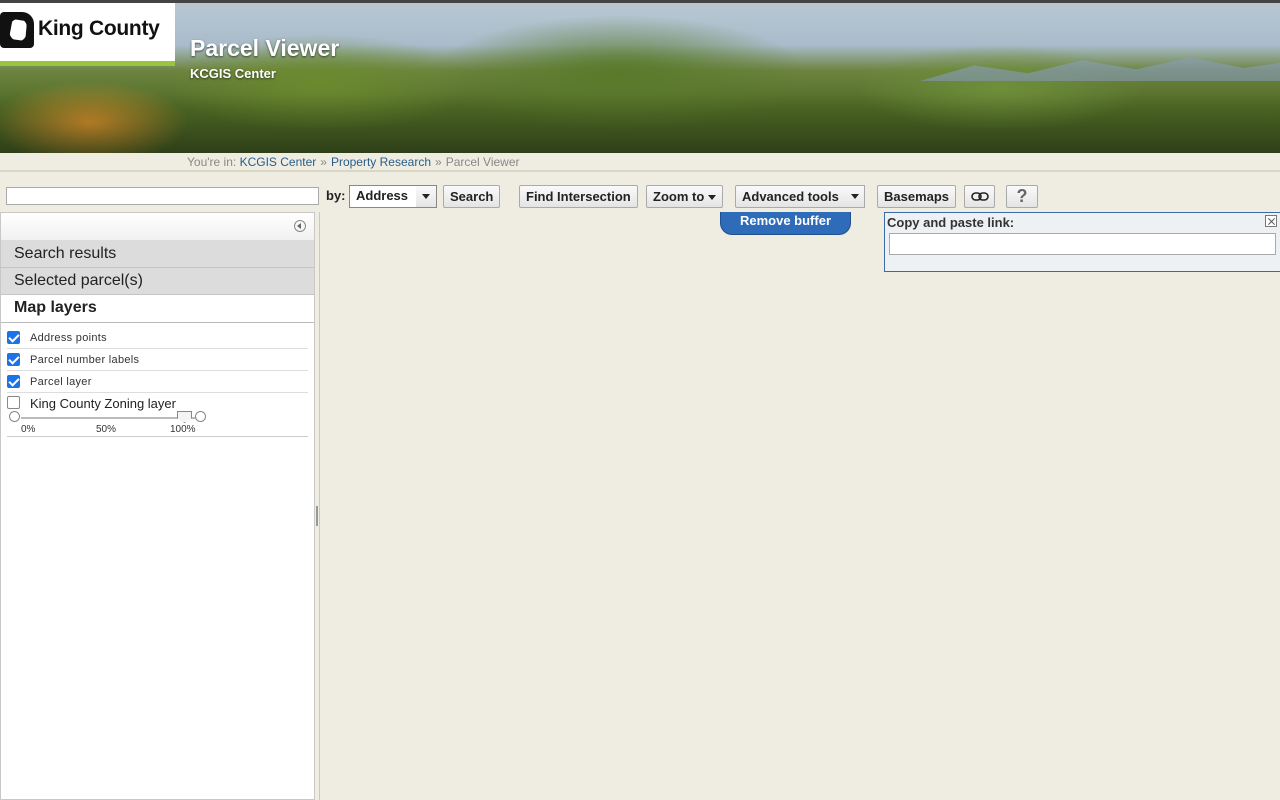 This screenshot has width=1280, height=800. What do you see at coordinates (1022, 196) in the screenshot?
I see `help-button: ?` at bounding box center [1022, 196].